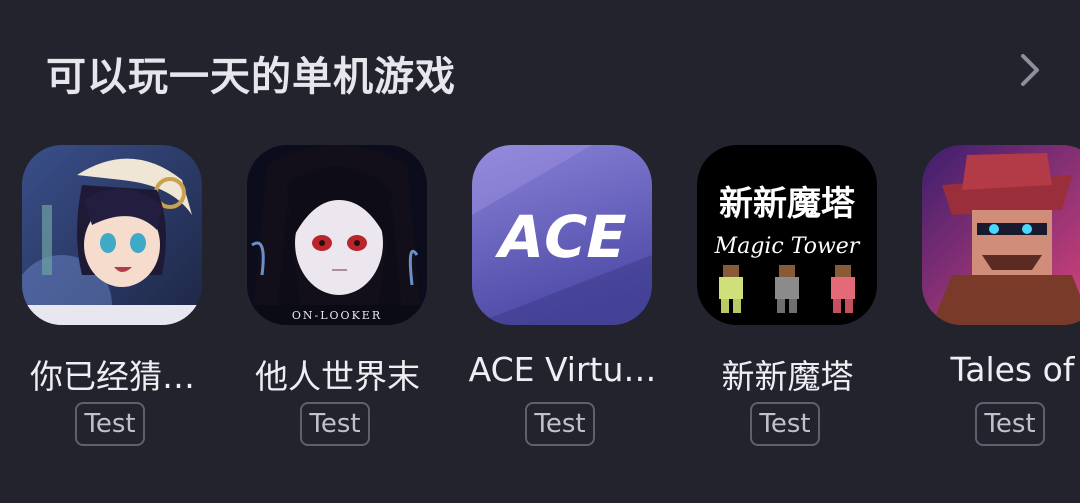 The image size is (1080, 503). What do you see at coordinates (337, 376) in the screenshot?
I see `app-name: 他人世界末` at bounding box center [337, 376].